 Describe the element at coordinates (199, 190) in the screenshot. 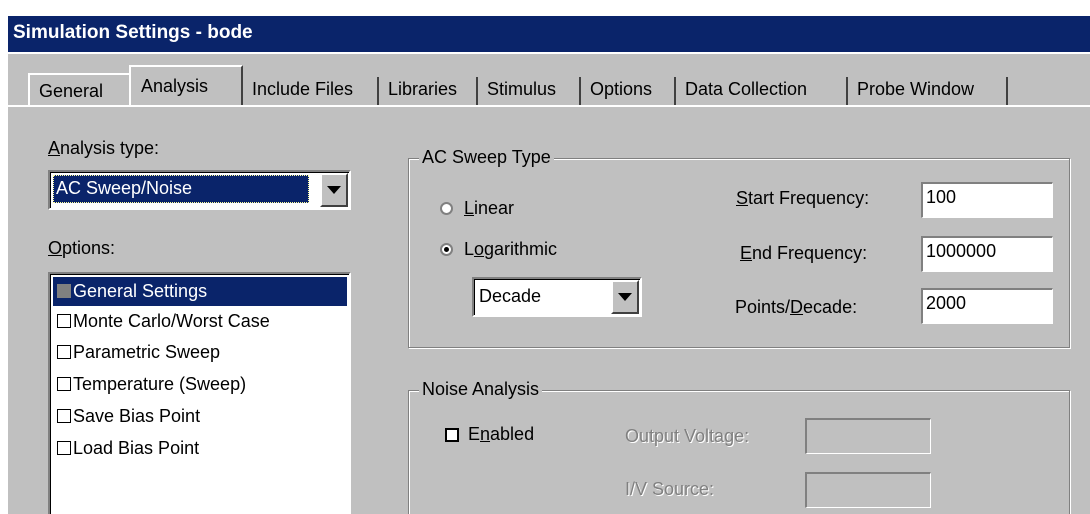

I see `analysis-type-dropdown: AC Sweep/Noise` at that location.